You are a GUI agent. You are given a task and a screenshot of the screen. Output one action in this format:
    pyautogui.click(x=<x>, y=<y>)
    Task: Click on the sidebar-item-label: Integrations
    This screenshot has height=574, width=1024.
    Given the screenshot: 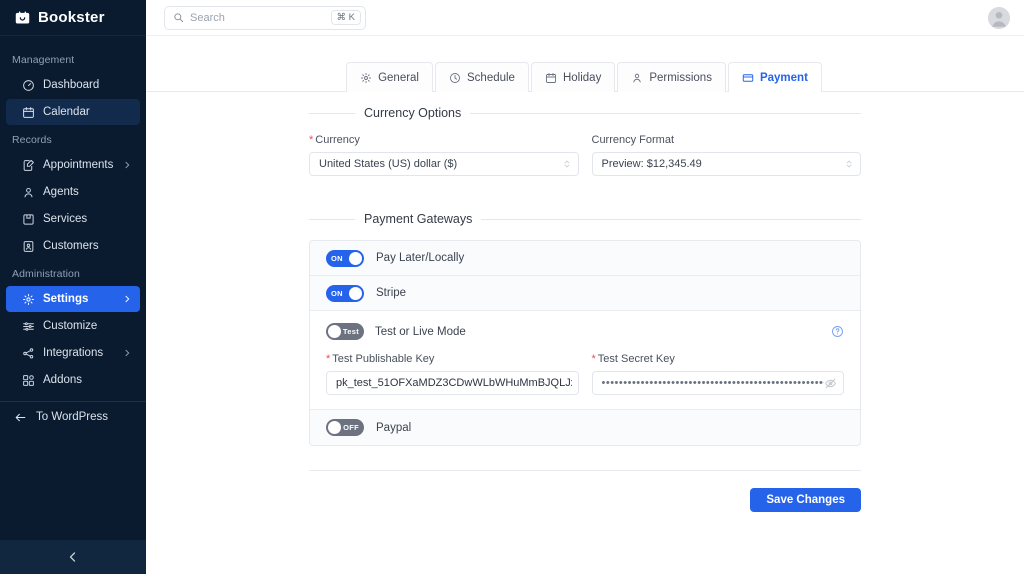 What is the action you would take?
    pyautogui.click(x=73, y=353)
    